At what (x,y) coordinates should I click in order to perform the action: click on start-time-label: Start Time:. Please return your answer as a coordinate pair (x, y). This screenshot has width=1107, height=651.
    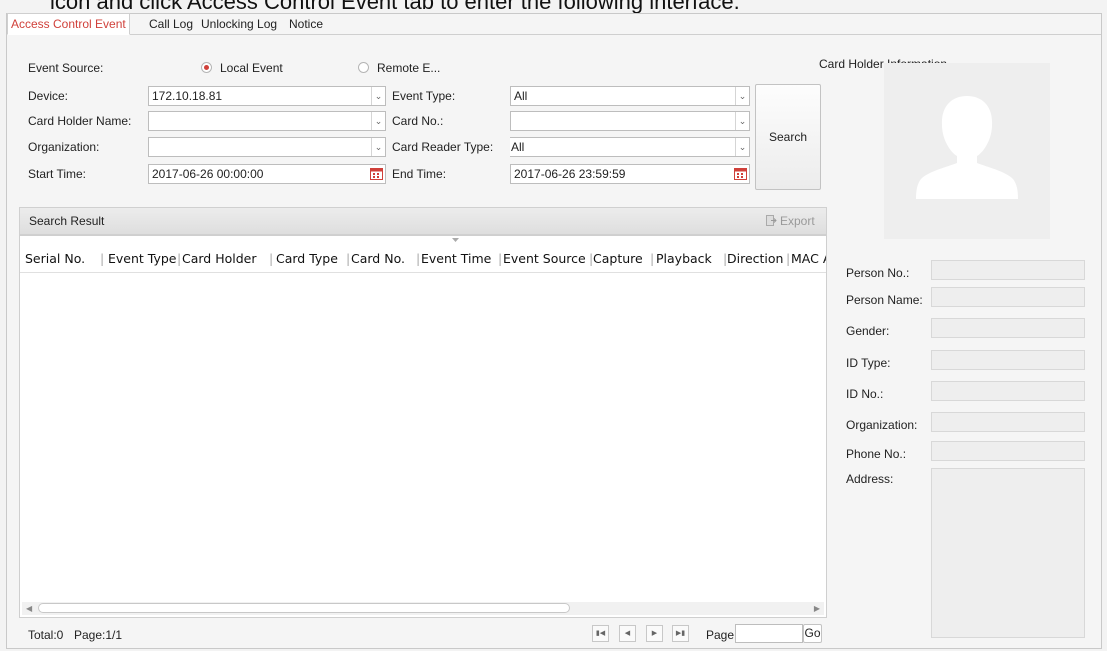
    Looking at the image, I should click on (57, 174).